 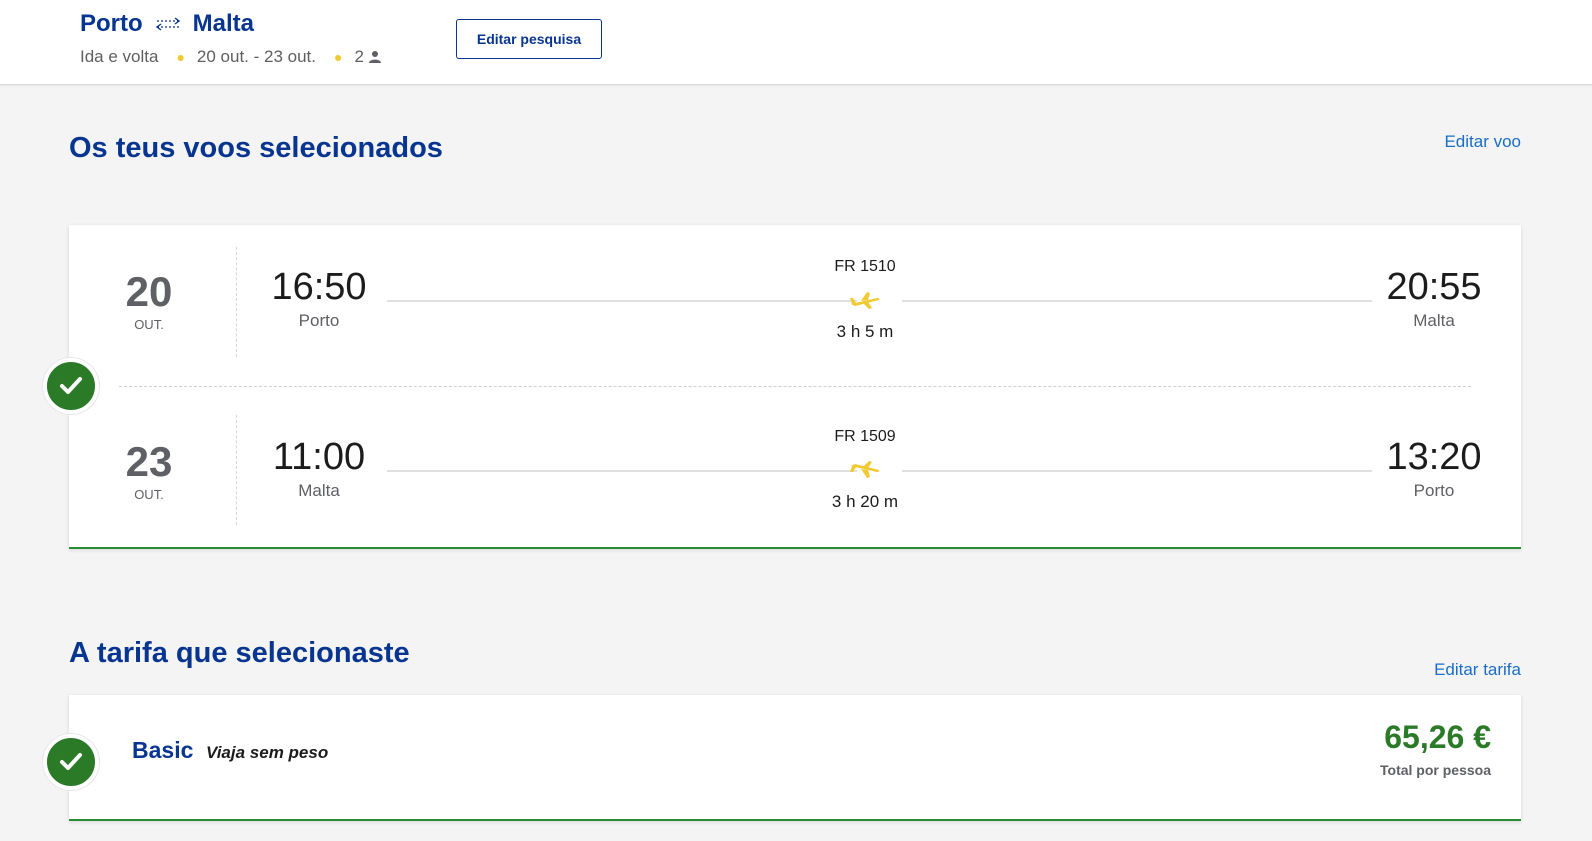 I want to click on flights-divider, so click(x=795, y=386).